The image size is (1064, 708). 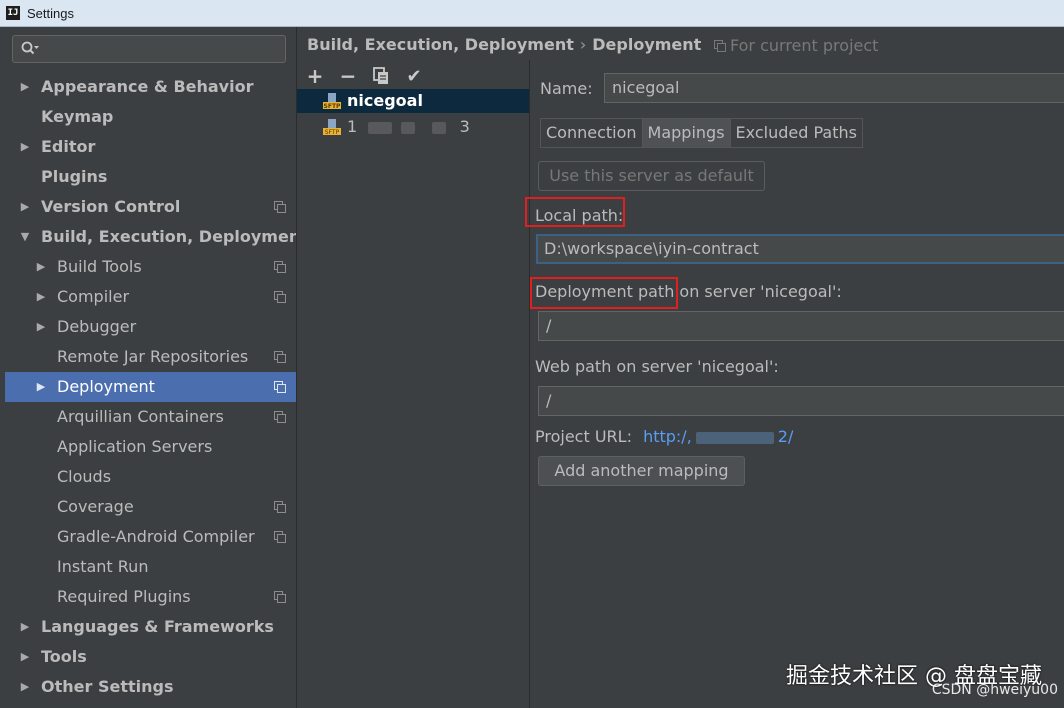 I want to click on settings-search-input, so click(x=149, y=49).